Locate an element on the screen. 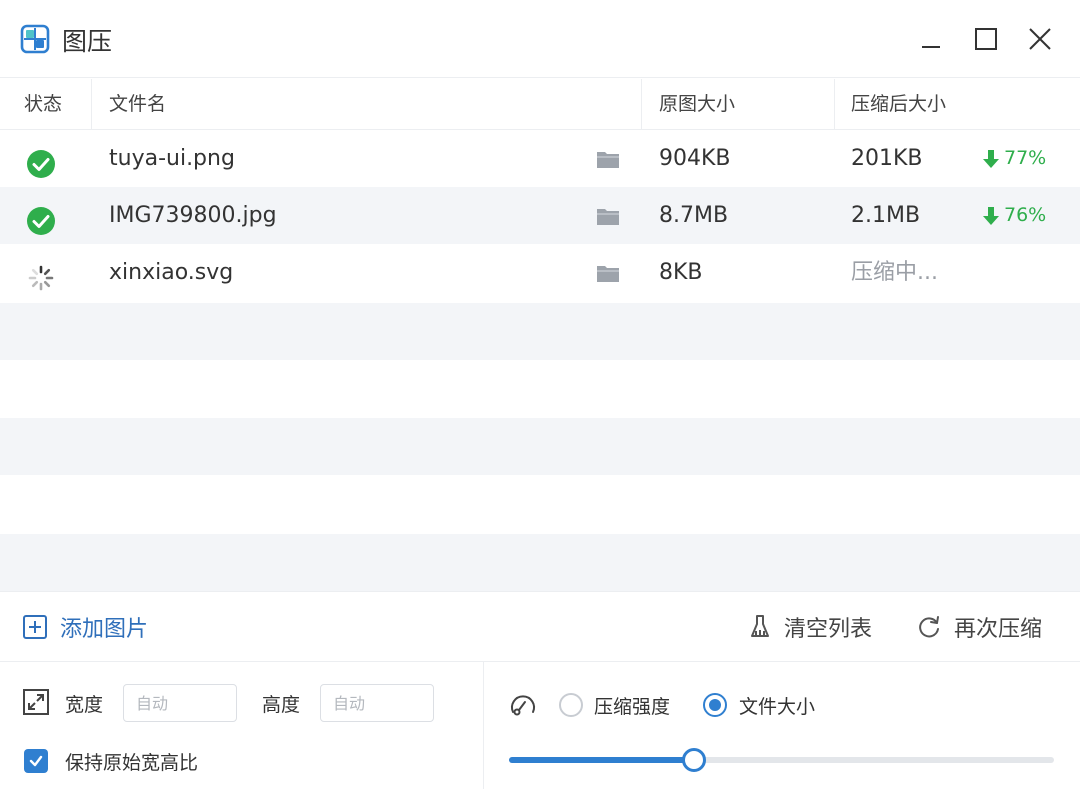  size-reduction: 77% is located at coordinates (1014, 158).